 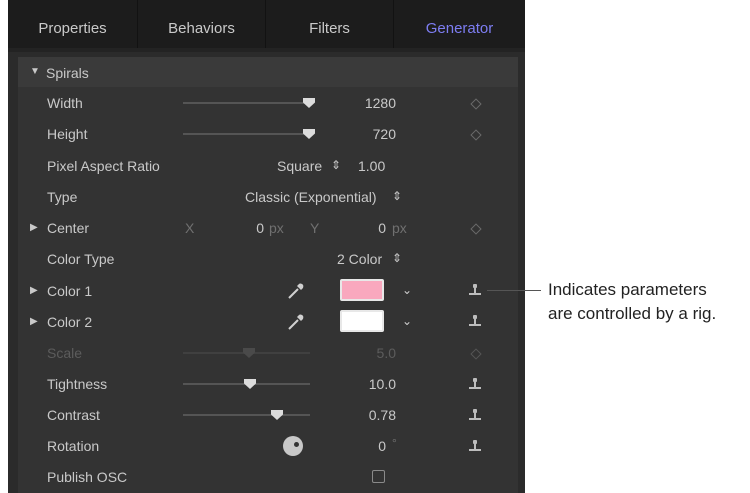 What do you see at coordinates (514, 290) in the screenshot?
I see `callout-leader-line` at bounding box center [514, 290].